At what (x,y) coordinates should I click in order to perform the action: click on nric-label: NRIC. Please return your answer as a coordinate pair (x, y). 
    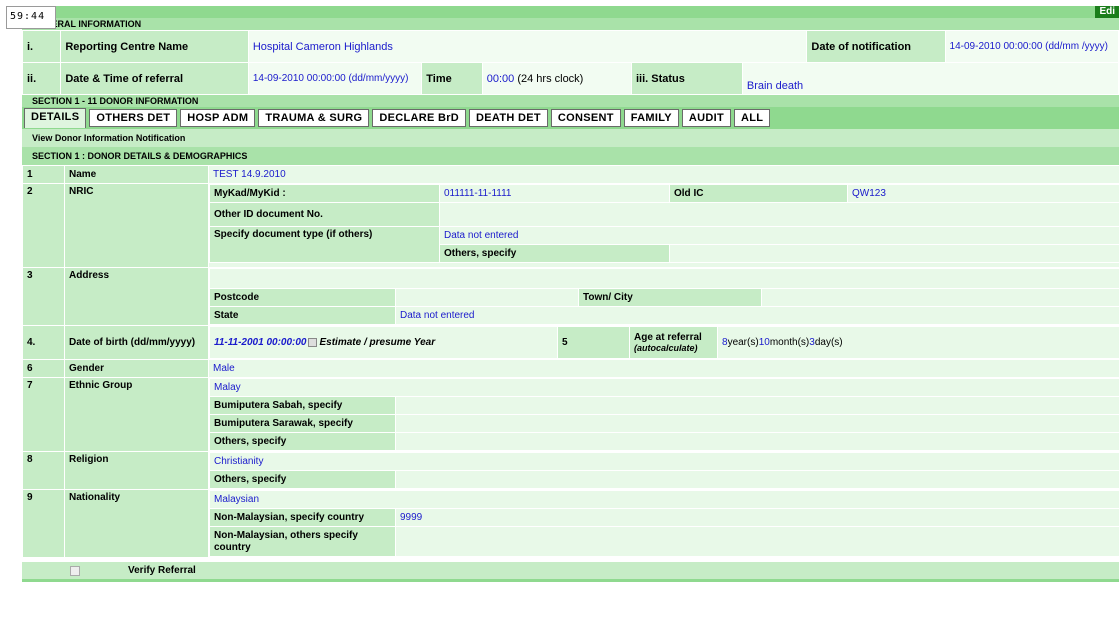
    Looking at the image, I should click on (136, 225).